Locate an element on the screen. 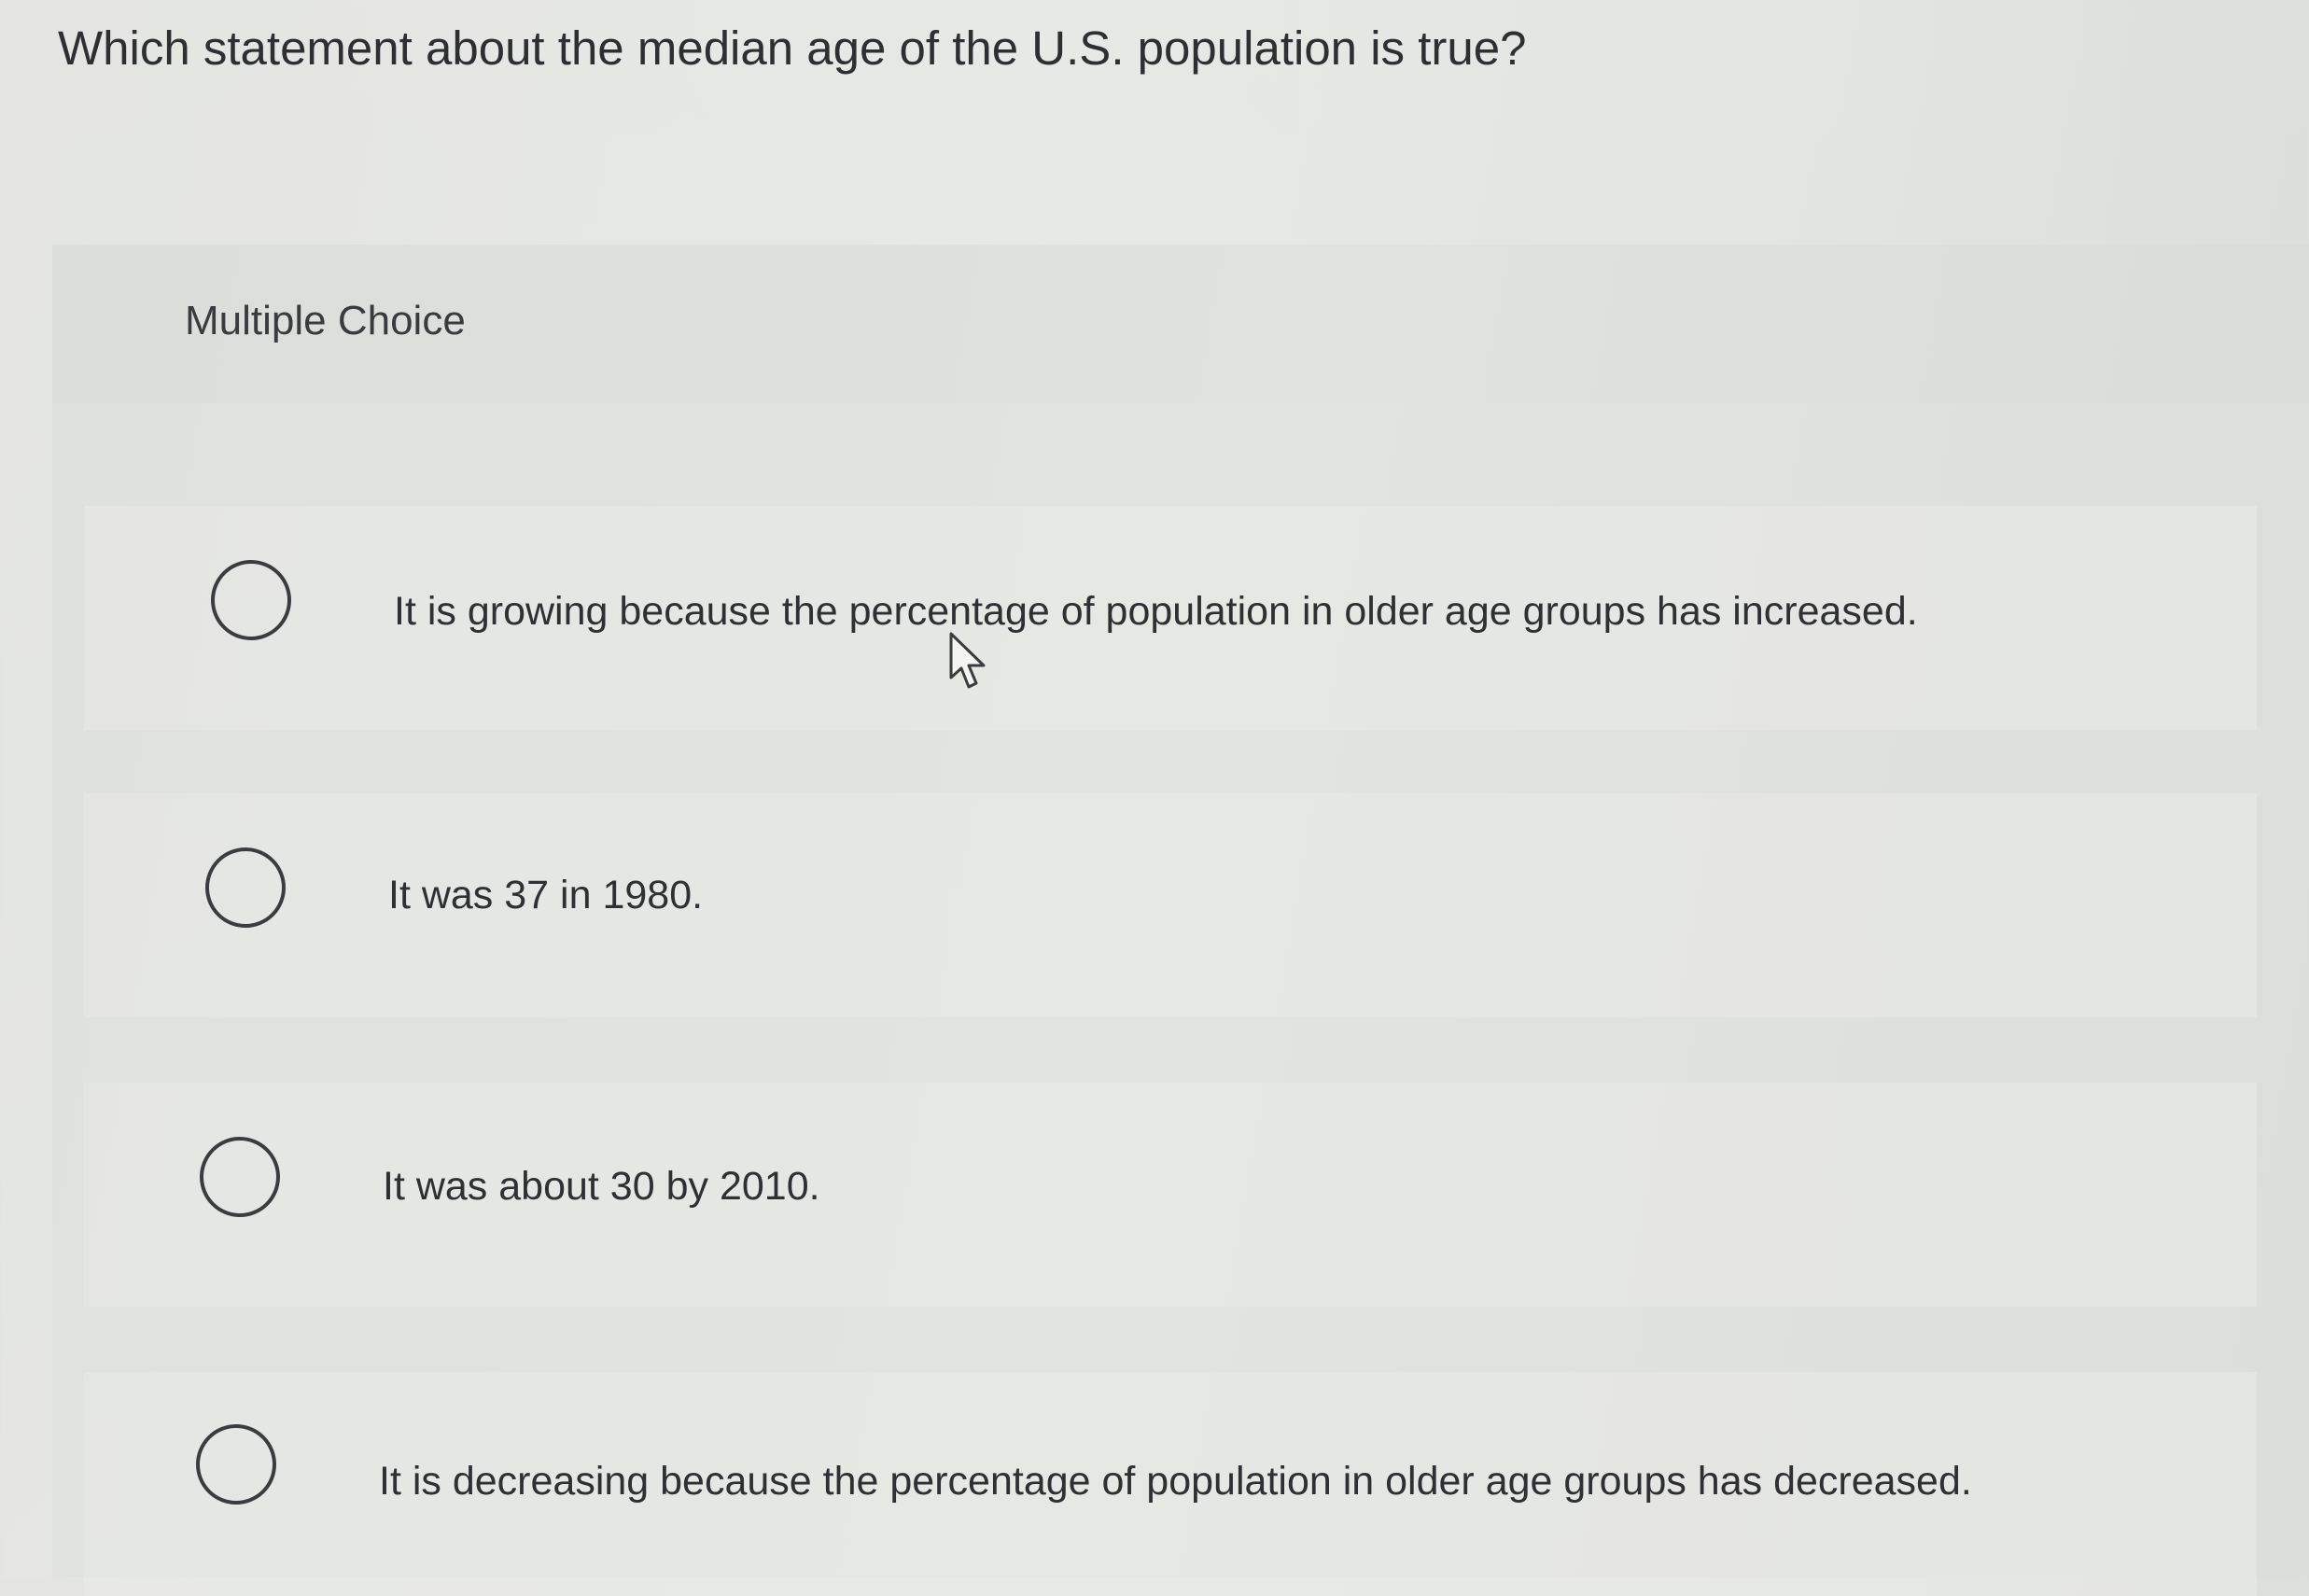 The image size is (2309, 1596). multiple-choice-label: Multiple Choice is located at coordinates (325, 320).